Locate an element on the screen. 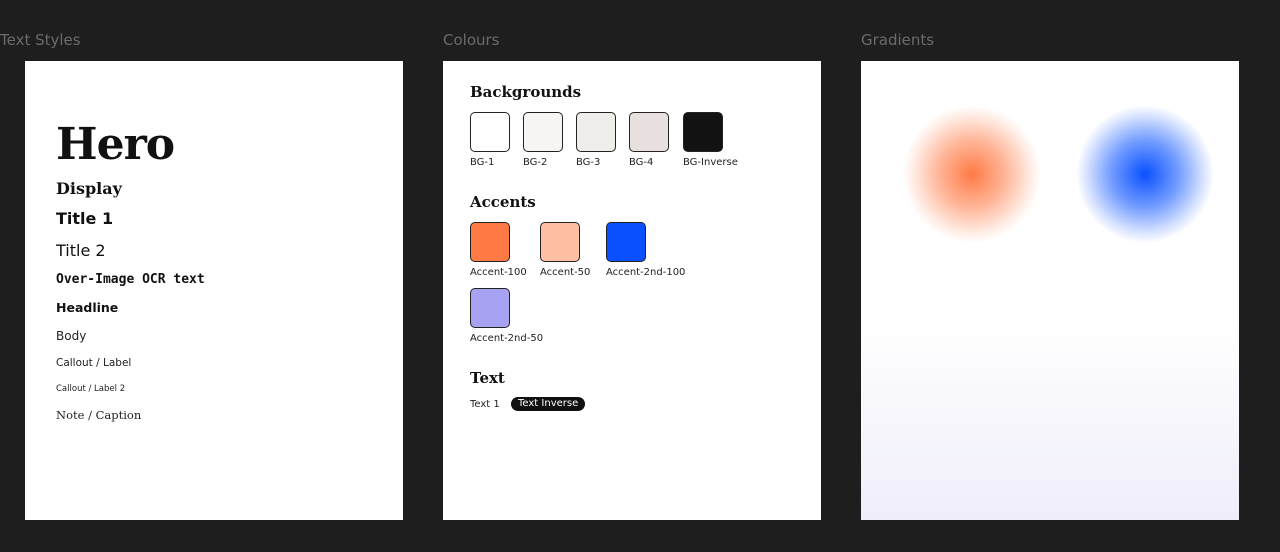  bg1-swatch is located at coordinates (490, 132).